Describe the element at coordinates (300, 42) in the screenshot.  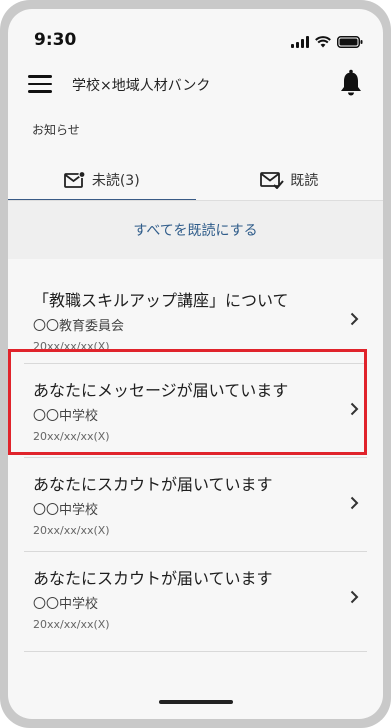
I see `signal-icon` at that location.